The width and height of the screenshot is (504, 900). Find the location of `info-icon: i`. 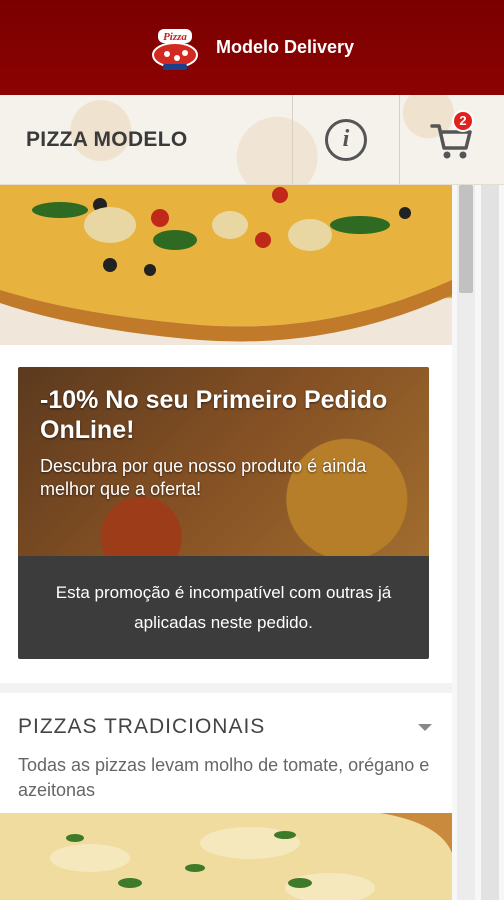

info-icon: i is located at coordinates (346, 139).